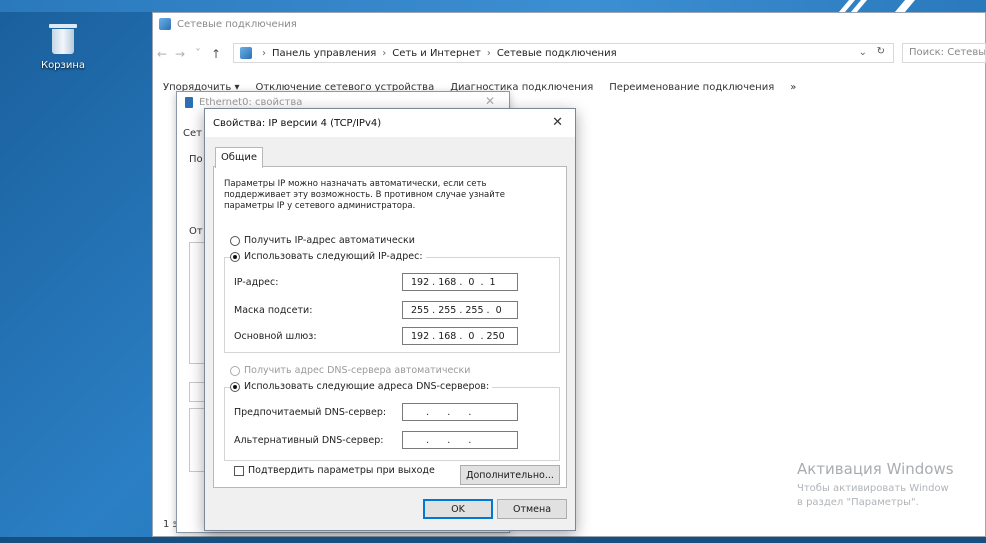  What do you see at coordinates (858, 502) in the screenshot?
I see `activation-line-2: в раздел "Параметры".` at bounding box center [858, 502].